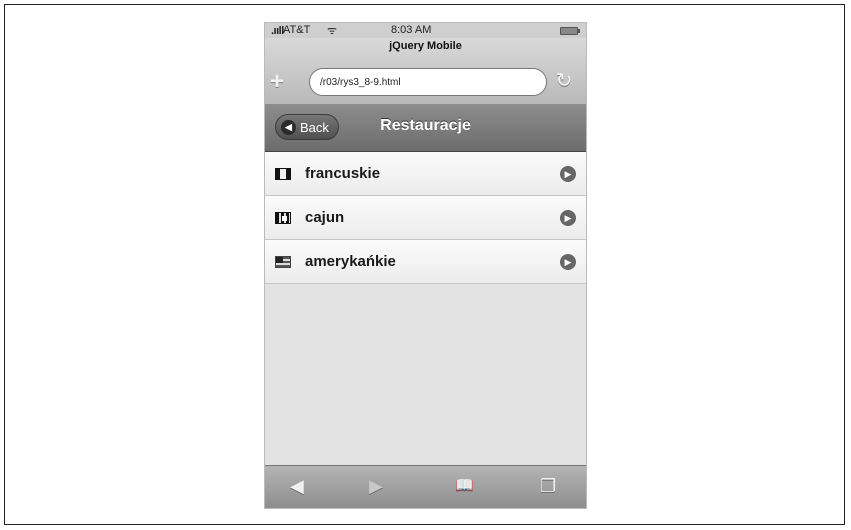 The image size is (851, 530). Describe the element at coordinates (425, 262) in the screenshot. I see `list-item-amerykankie: amerykańkie ▶` at that location.